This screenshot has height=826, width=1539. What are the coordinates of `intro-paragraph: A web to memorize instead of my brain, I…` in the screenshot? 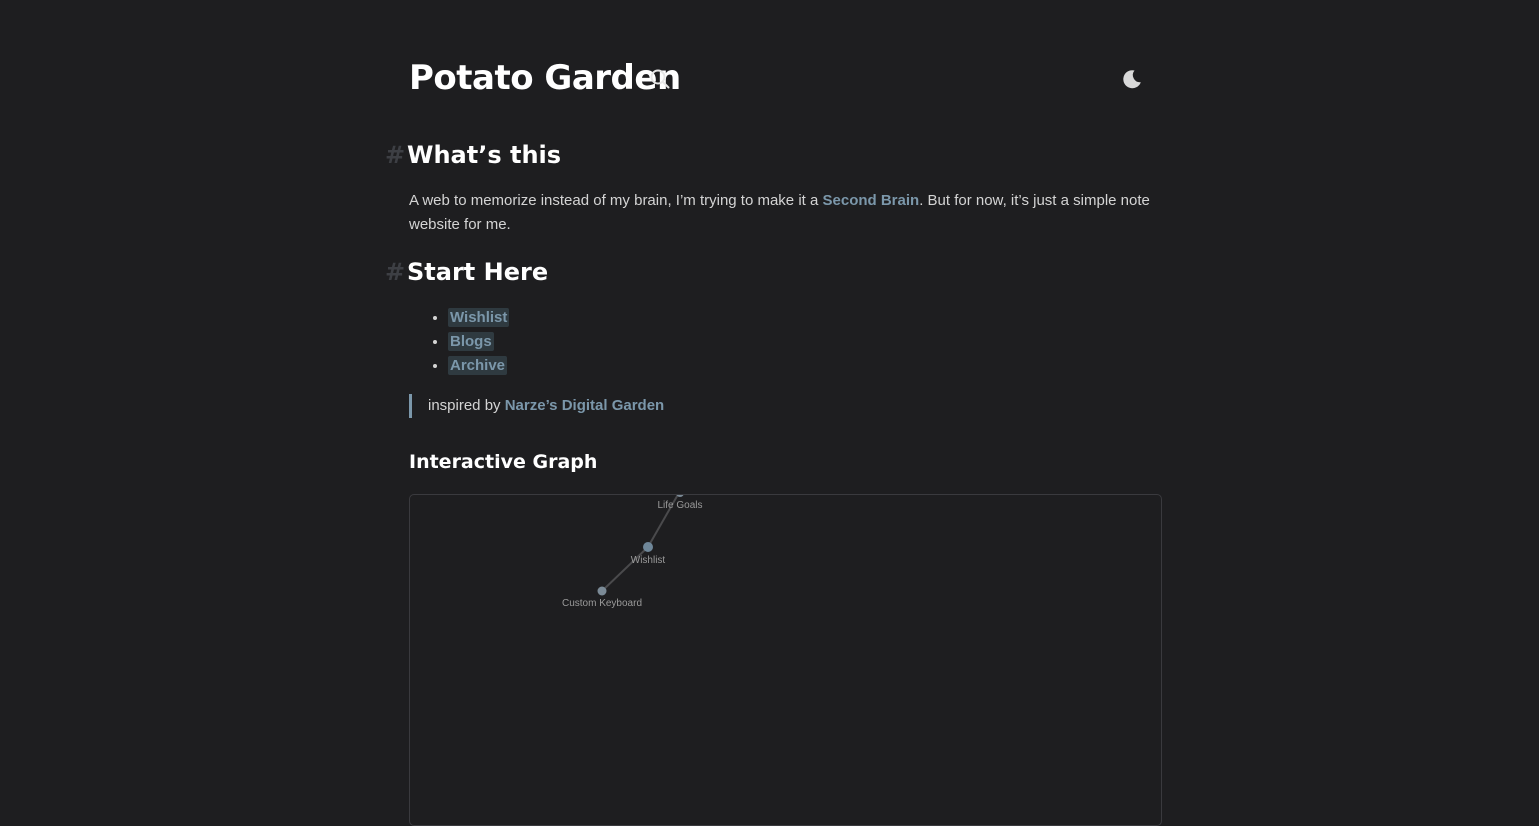 It's located at (785, 213).